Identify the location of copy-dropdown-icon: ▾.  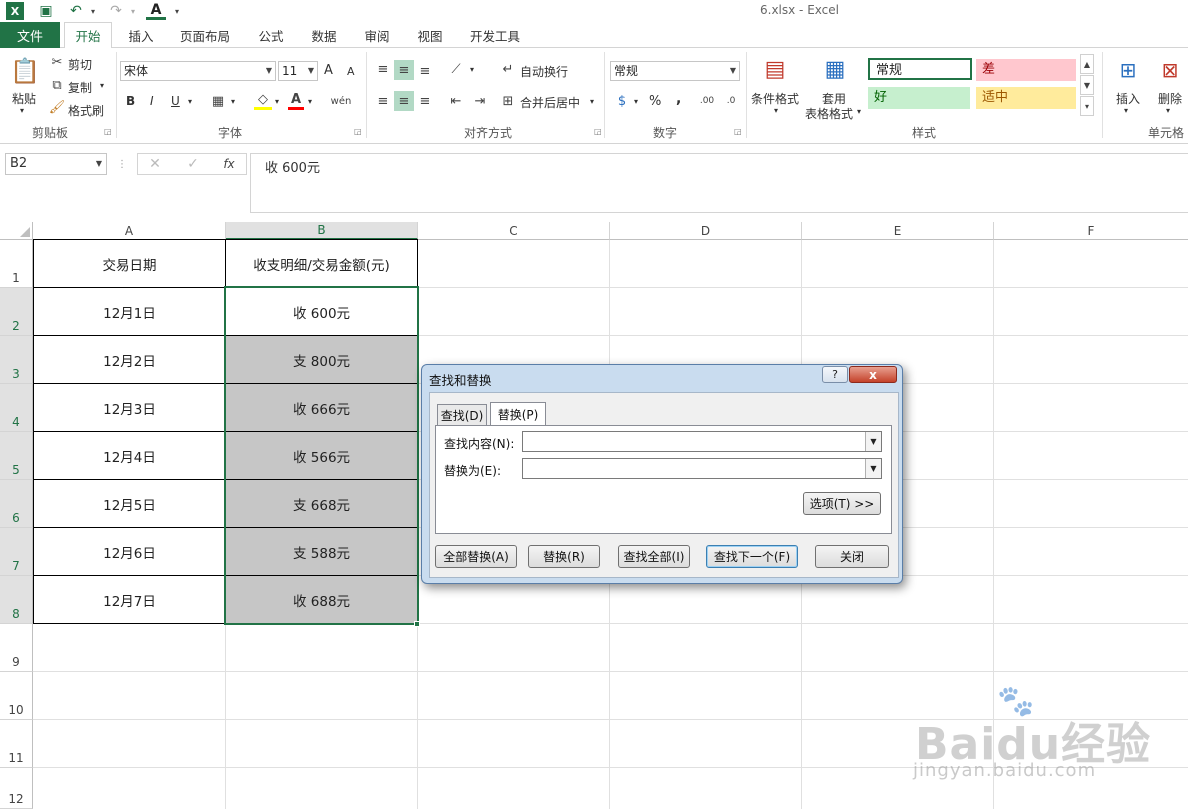
(102, 85).